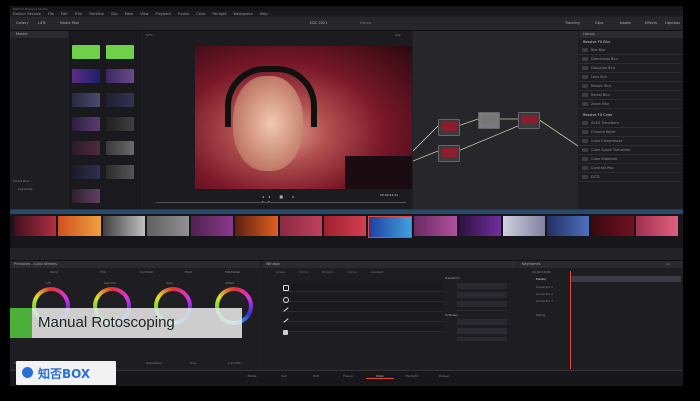  What do you see at coordinates (219, 14) in the screenshot?
I see `menu-item: Fairlight` at bounding box center [219, 14].